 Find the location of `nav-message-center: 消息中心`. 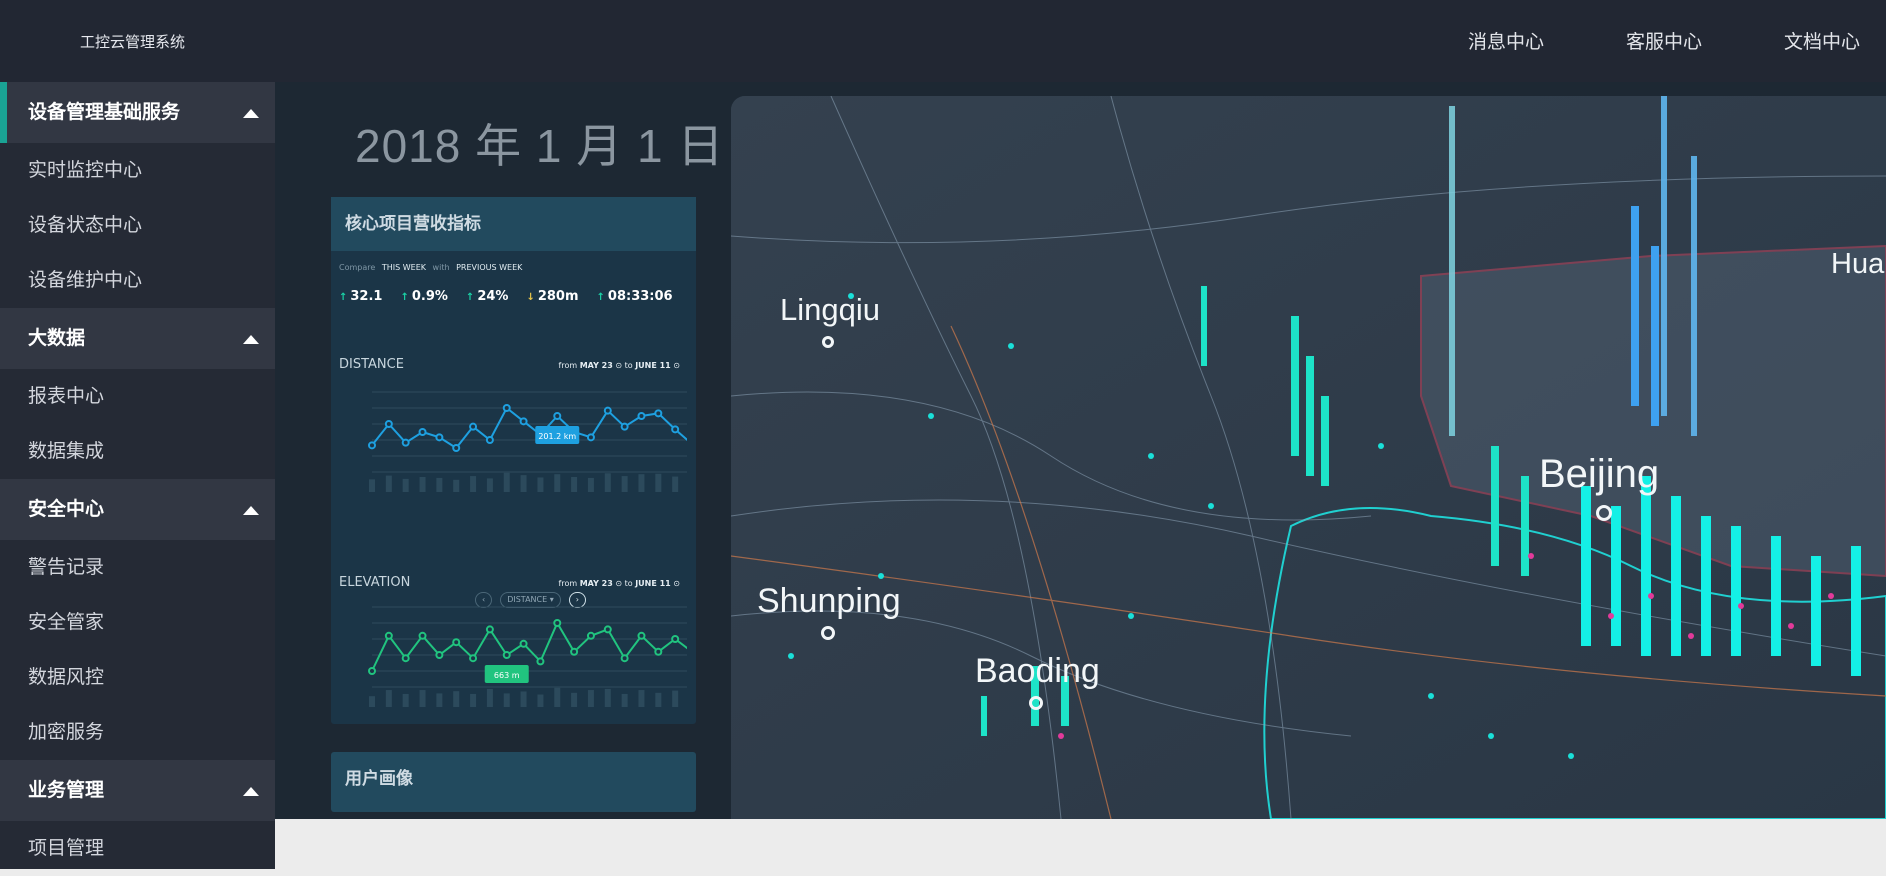

nav-message-center: 消息中心 is located at coordinates (1506, 40).